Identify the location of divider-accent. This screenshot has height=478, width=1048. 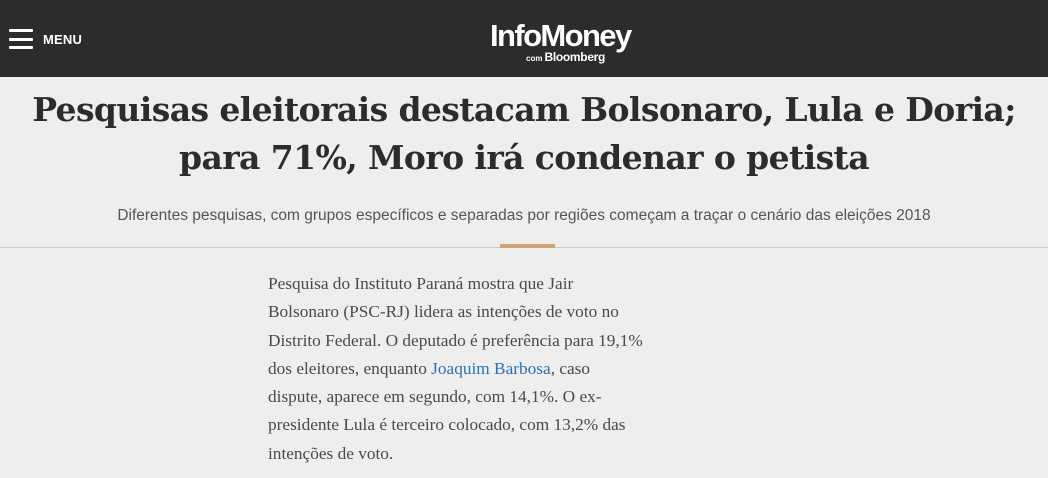
(527, 246).